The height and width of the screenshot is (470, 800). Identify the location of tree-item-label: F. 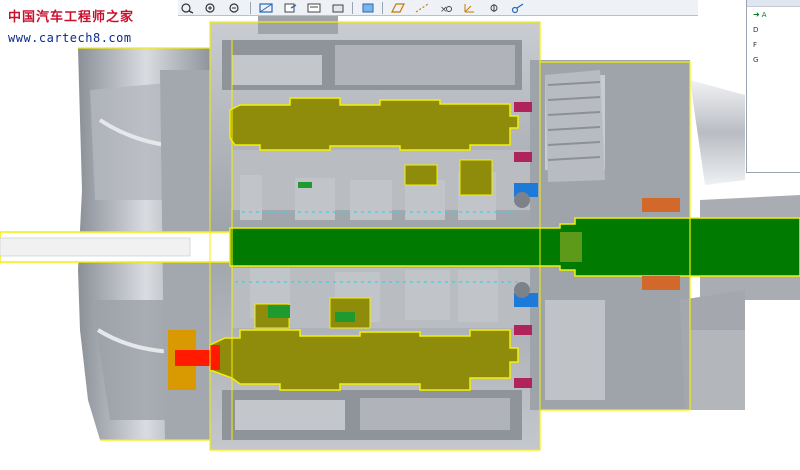
(755, 44).